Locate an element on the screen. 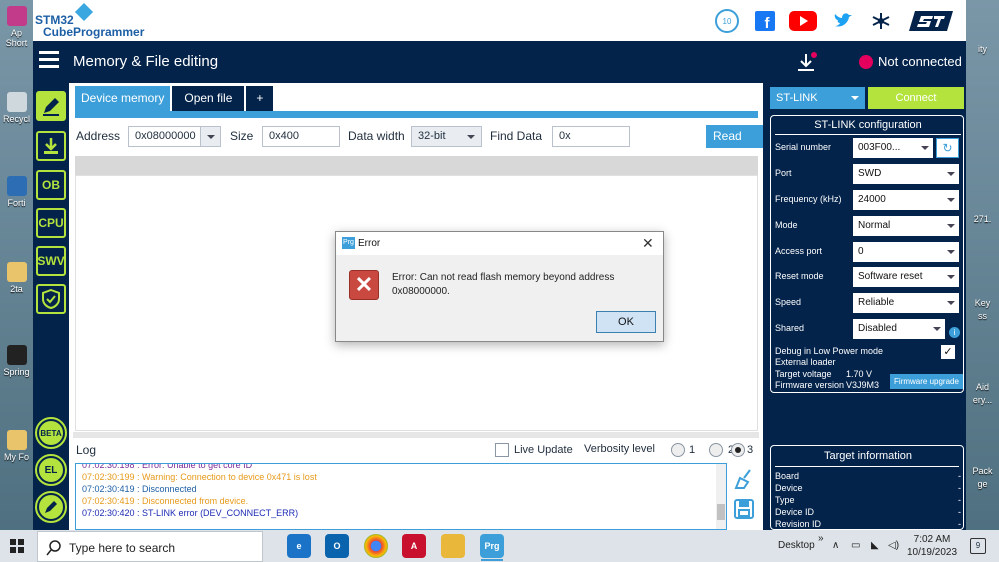 The image size is (999, 562). probe-select: ST-LINK is located at coordinates (817, 98).